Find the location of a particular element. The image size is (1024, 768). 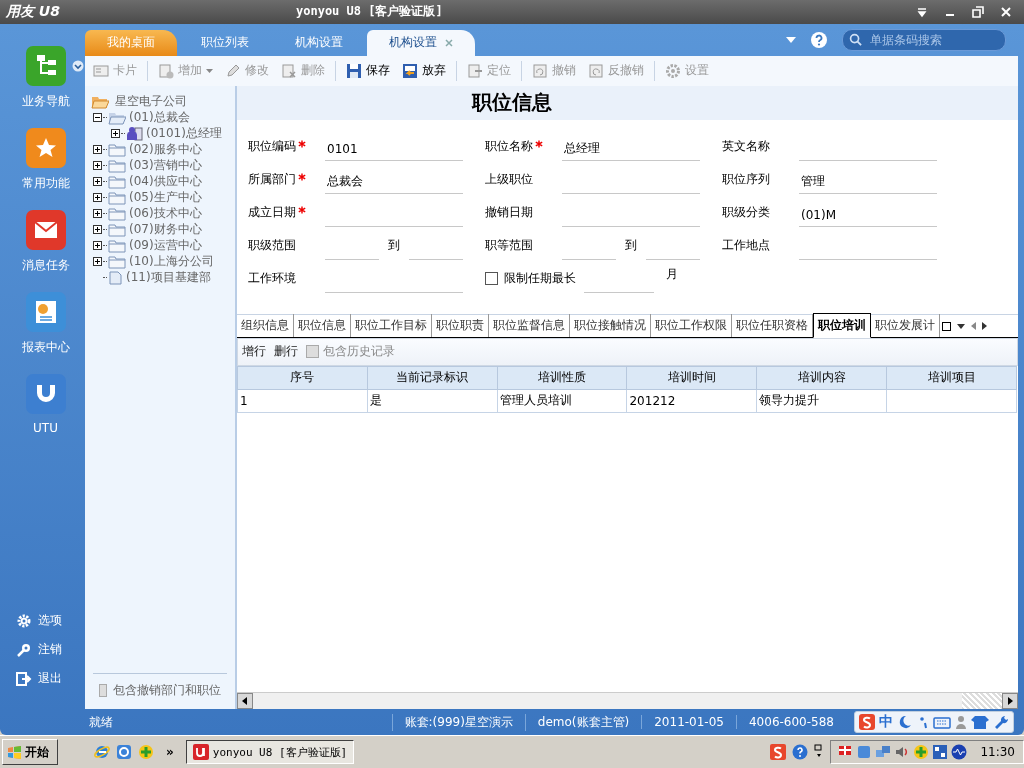

nav-item: UTU is located at coordinates (45, 404).